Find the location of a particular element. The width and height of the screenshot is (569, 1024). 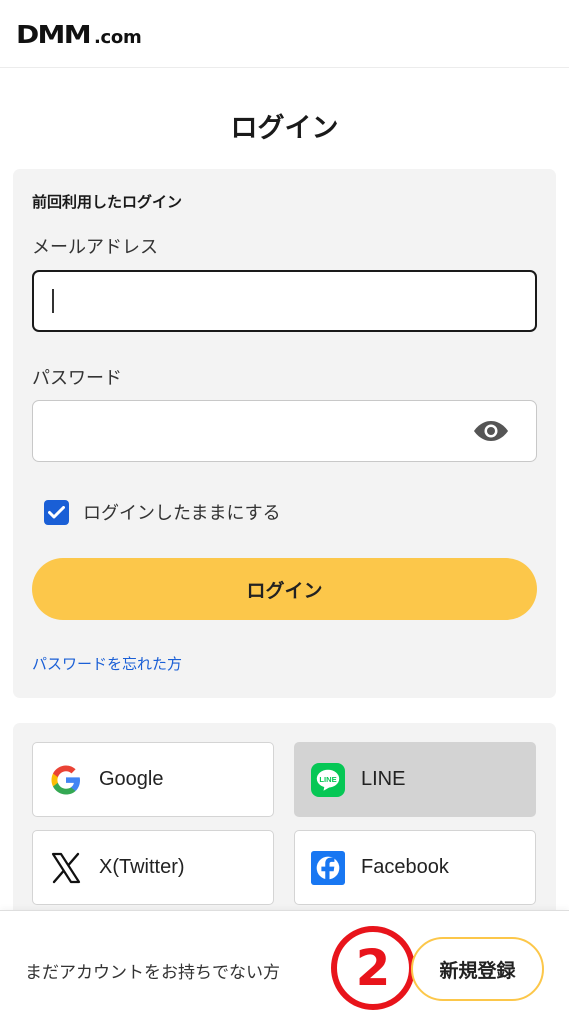

dmm-logo: DMM .com is located at coordinates (79, 34).